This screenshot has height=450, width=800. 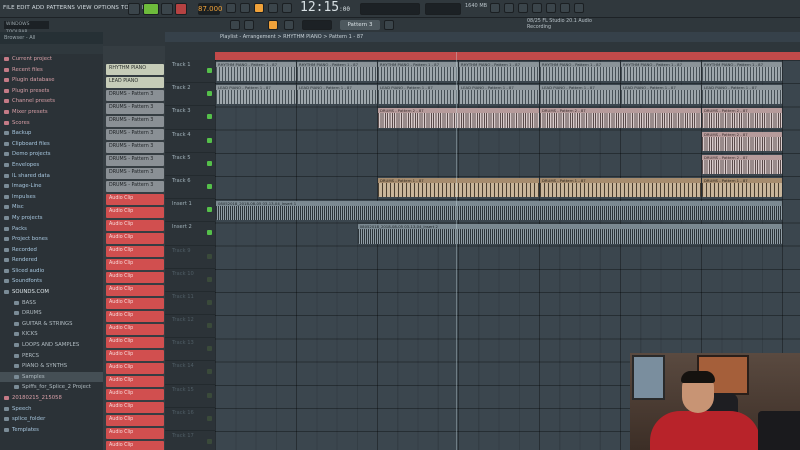 What do you see at coordinates (523, 8) in the screenshot?
I see `channel-rack-icon` at bounding box center [523, 8].